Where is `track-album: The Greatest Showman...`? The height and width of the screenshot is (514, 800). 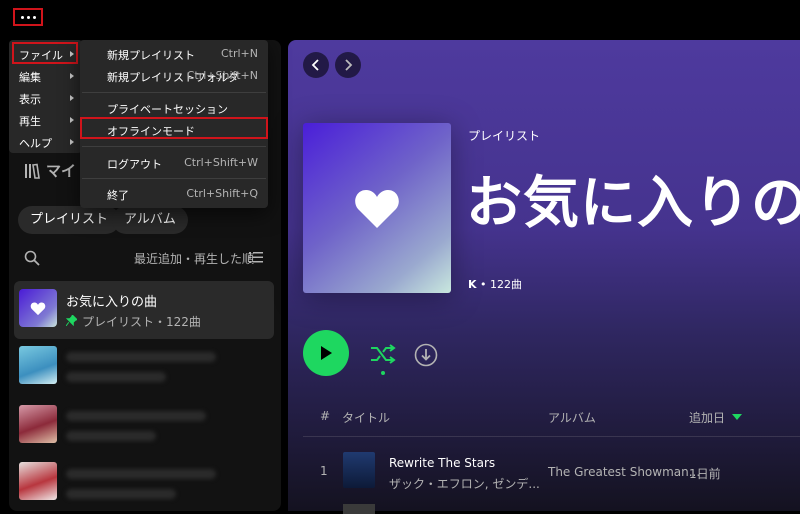
track-album: The Greatest Showman... is located at coordinates (624, 472).